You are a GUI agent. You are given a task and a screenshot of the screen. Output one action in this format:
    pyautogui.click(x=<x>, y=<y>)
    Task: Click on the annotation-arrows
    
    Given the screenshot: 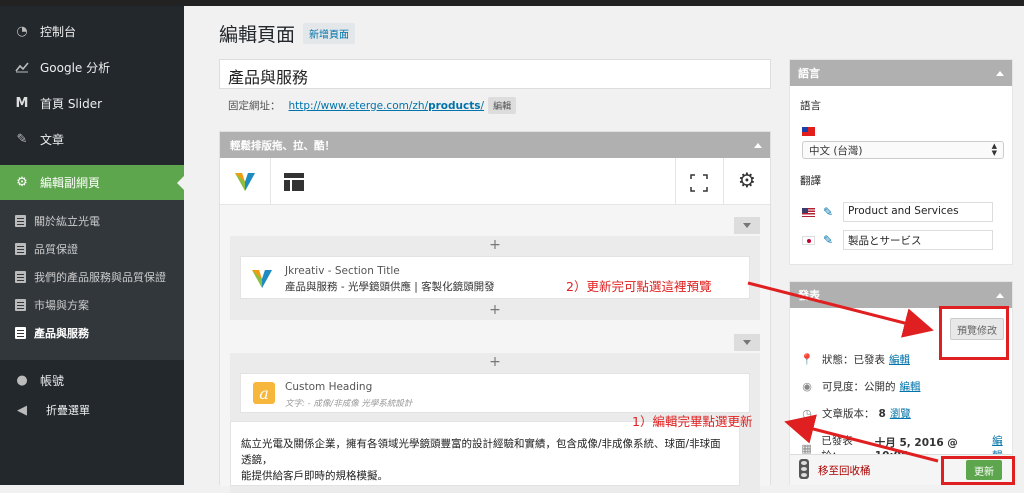 What is the action you would take?
    pyautogui.click(x=843, y=372)
    